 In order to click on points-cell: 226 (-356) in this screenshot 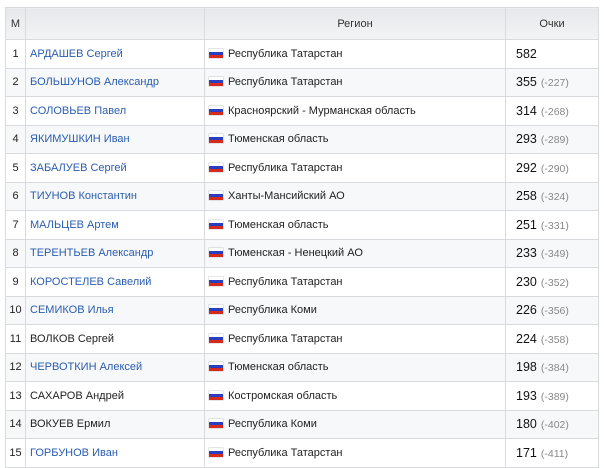, I will do `click(552, 310)`.